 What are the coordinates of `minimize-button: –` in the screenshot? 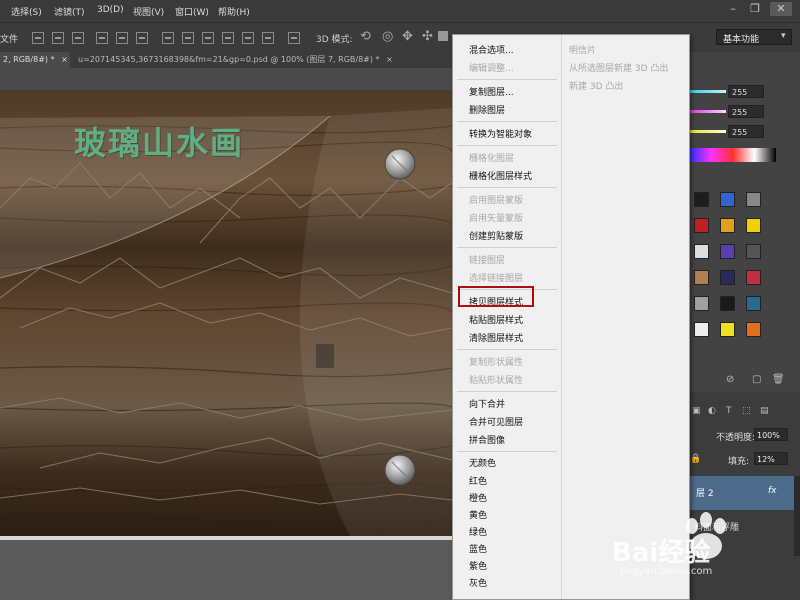 It's located at (733, 9).